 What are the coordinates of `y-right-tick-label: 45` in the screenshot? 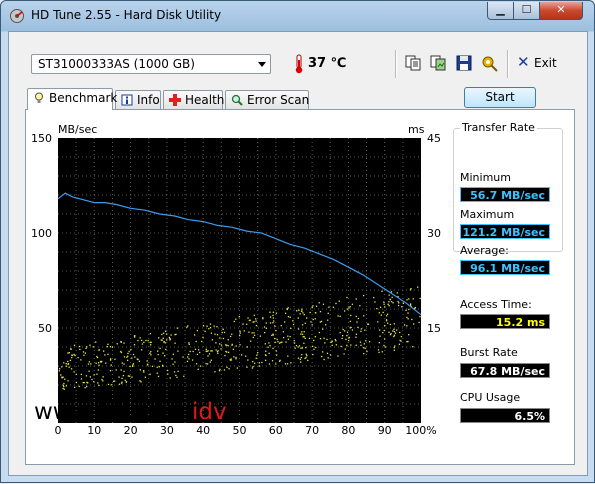 It's located at (434, 138).